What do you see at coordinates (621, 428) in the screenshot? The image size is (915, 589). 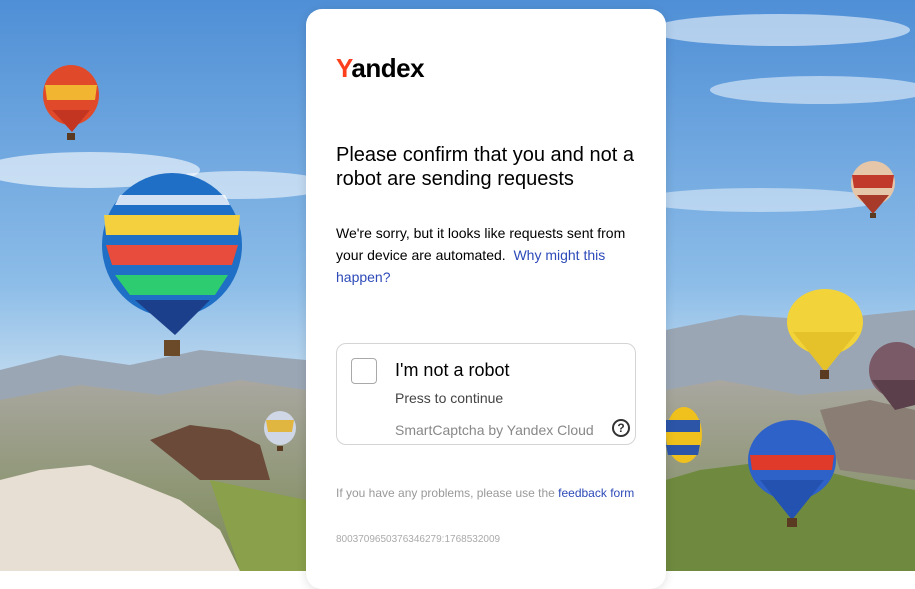 I see `help-icon: ?` at bounding box center [621, 428].